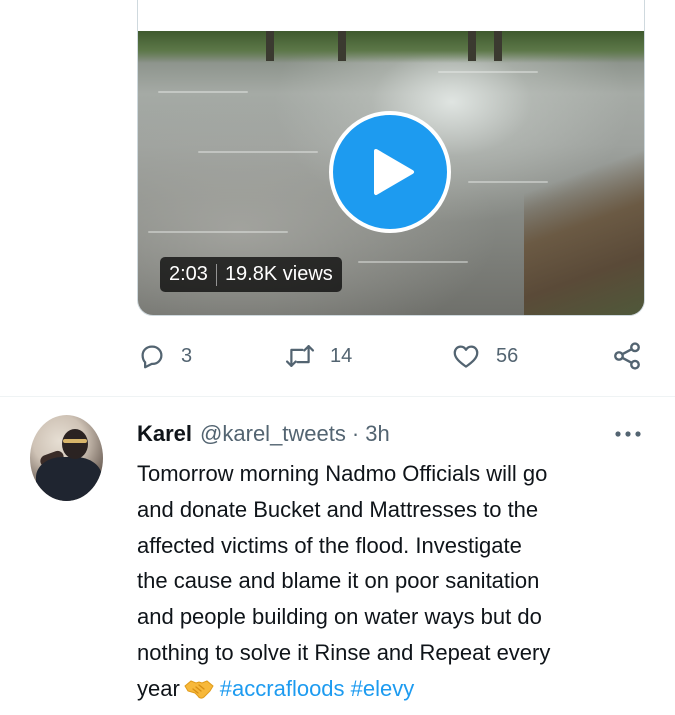 Image resolution: width=675 pixels, height=715 pixels. Describe the element at coordinates (383, 688) in the screenshot. I see `hashtag-elevy: #elevy` at that location.